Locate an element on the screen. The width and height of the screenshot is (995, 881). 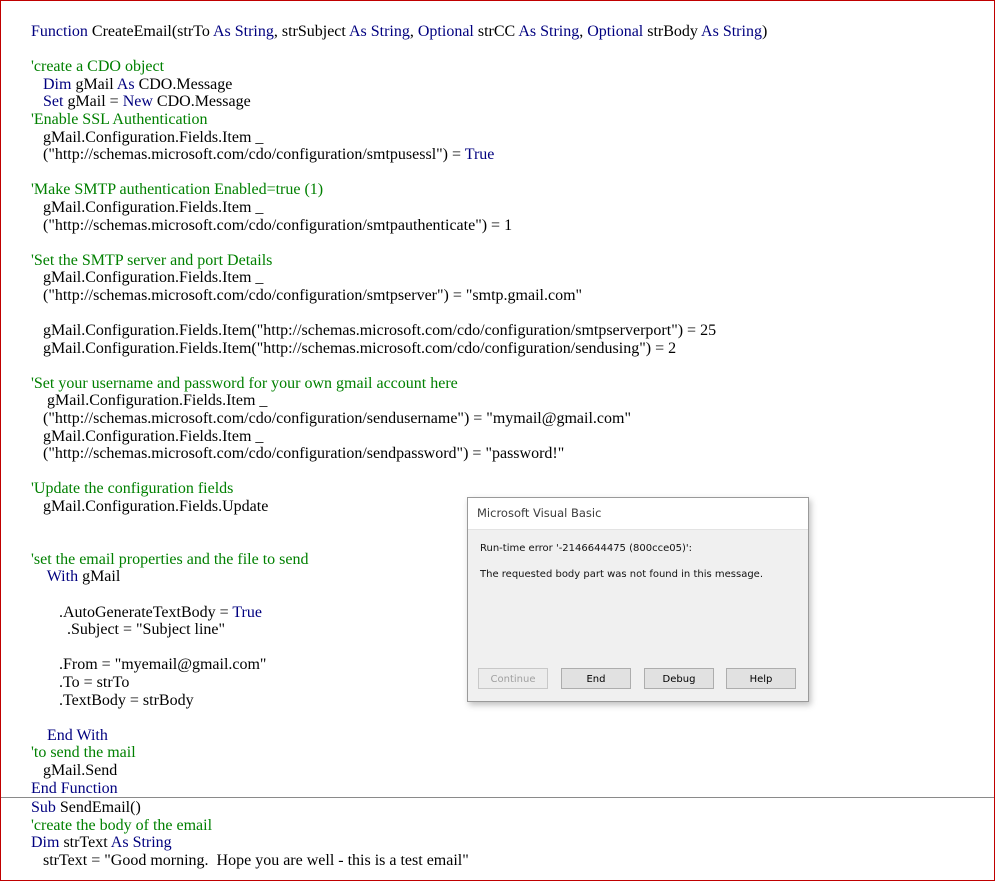
code-line: 'Set the SMTP server and port Details is located at coordinates (399, 261).